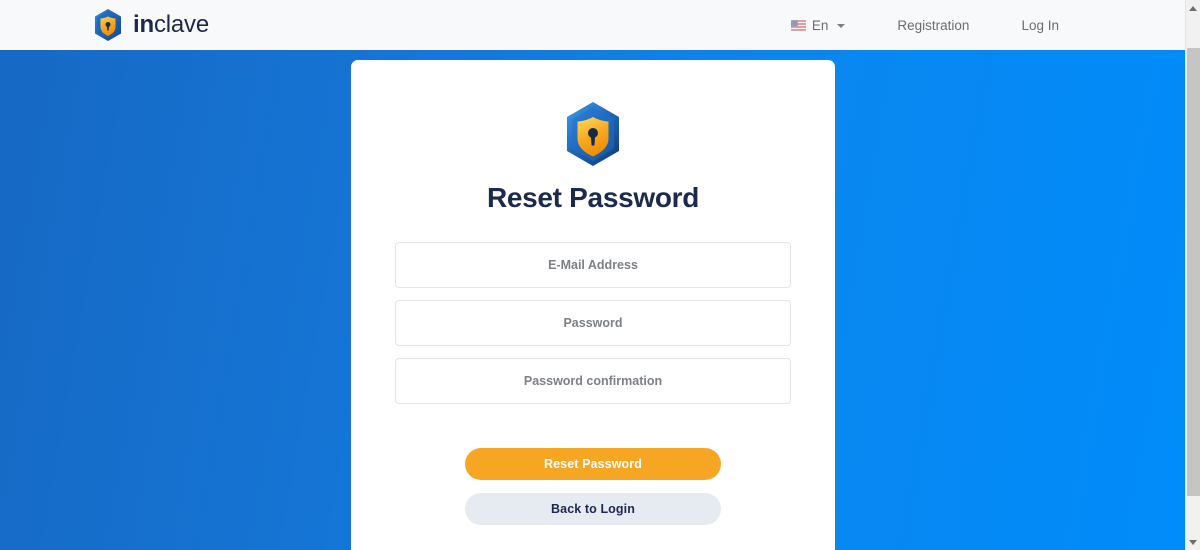  Describe the element at coordinates (798, 25) in the screenshot. I see `us-flag-icon` at that location.